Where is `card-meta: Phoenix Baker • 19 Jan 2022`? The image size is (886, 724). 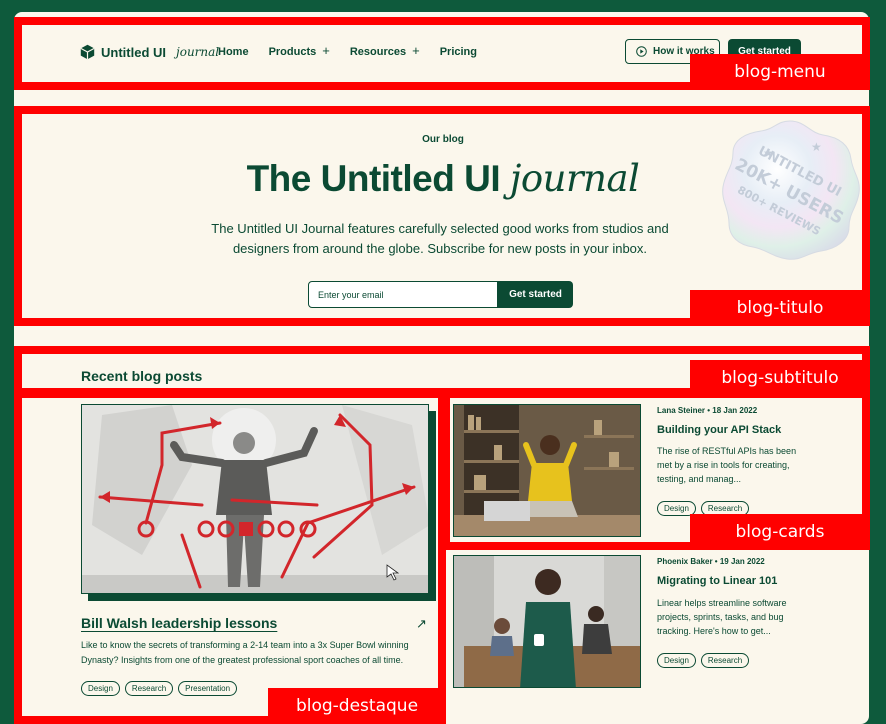 card-meta: Phoenix Baker • 19 Jan 2022 is located at coordinates (711, 561).